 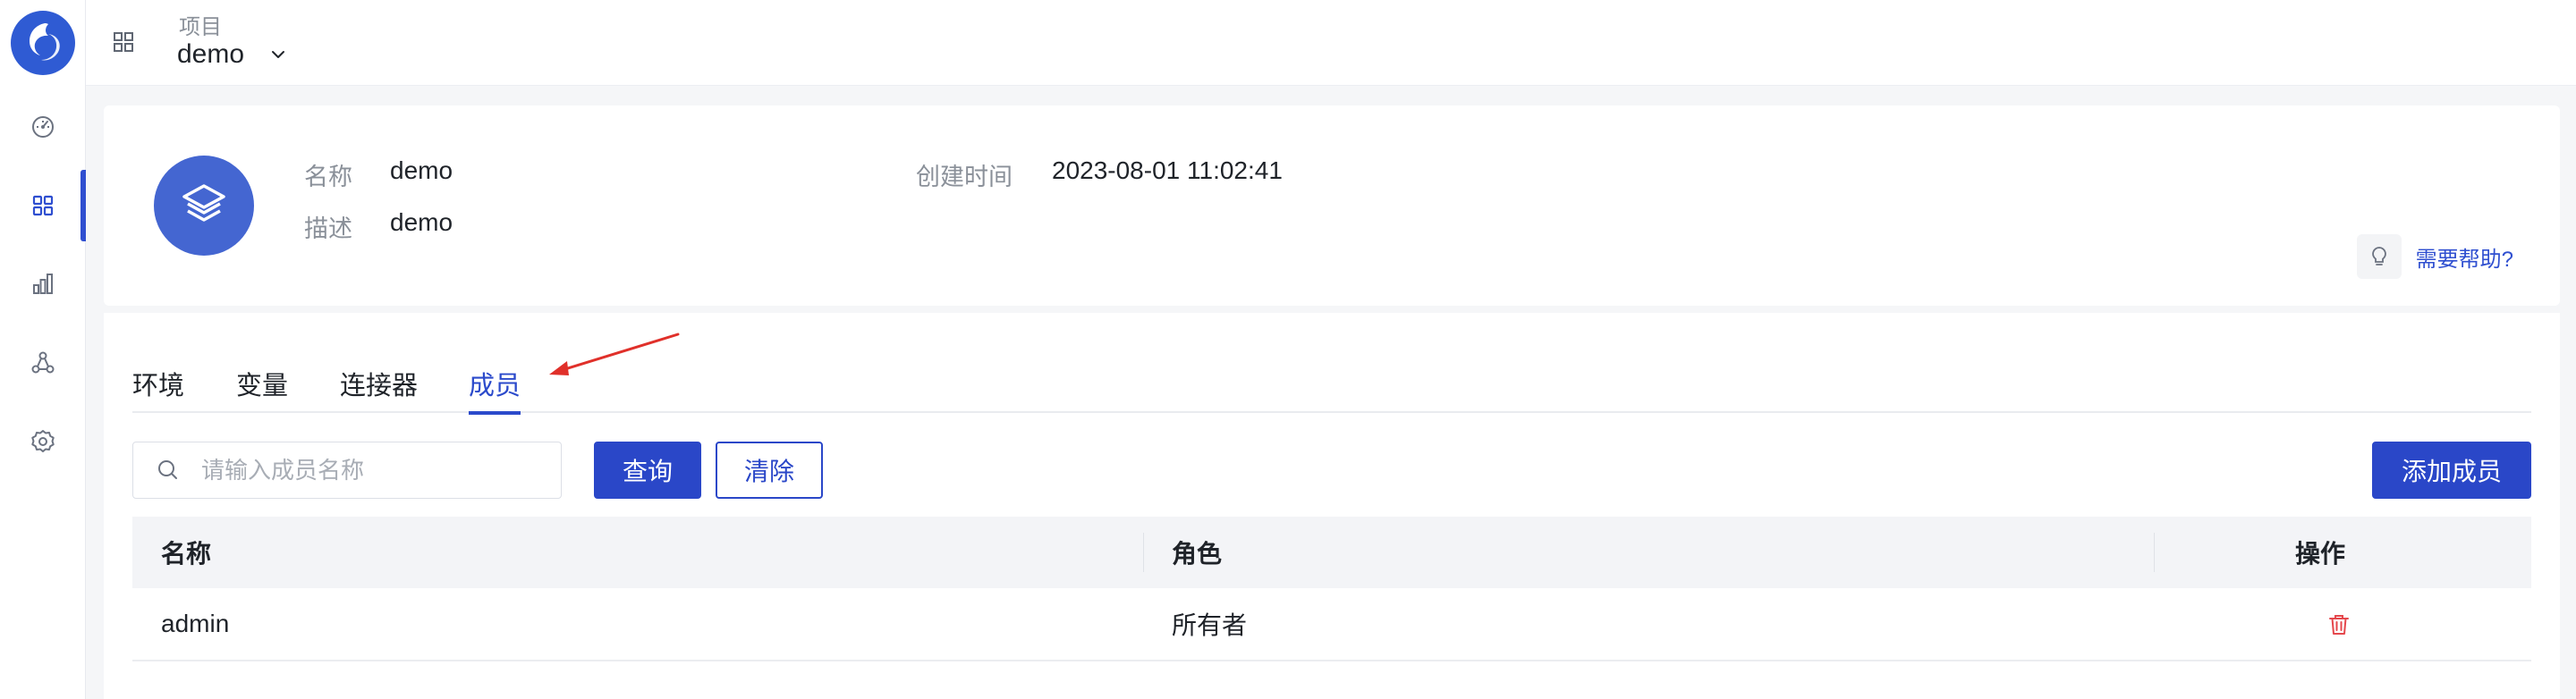 I want to click on clear-button: 清除, so click(x=769, y=470).